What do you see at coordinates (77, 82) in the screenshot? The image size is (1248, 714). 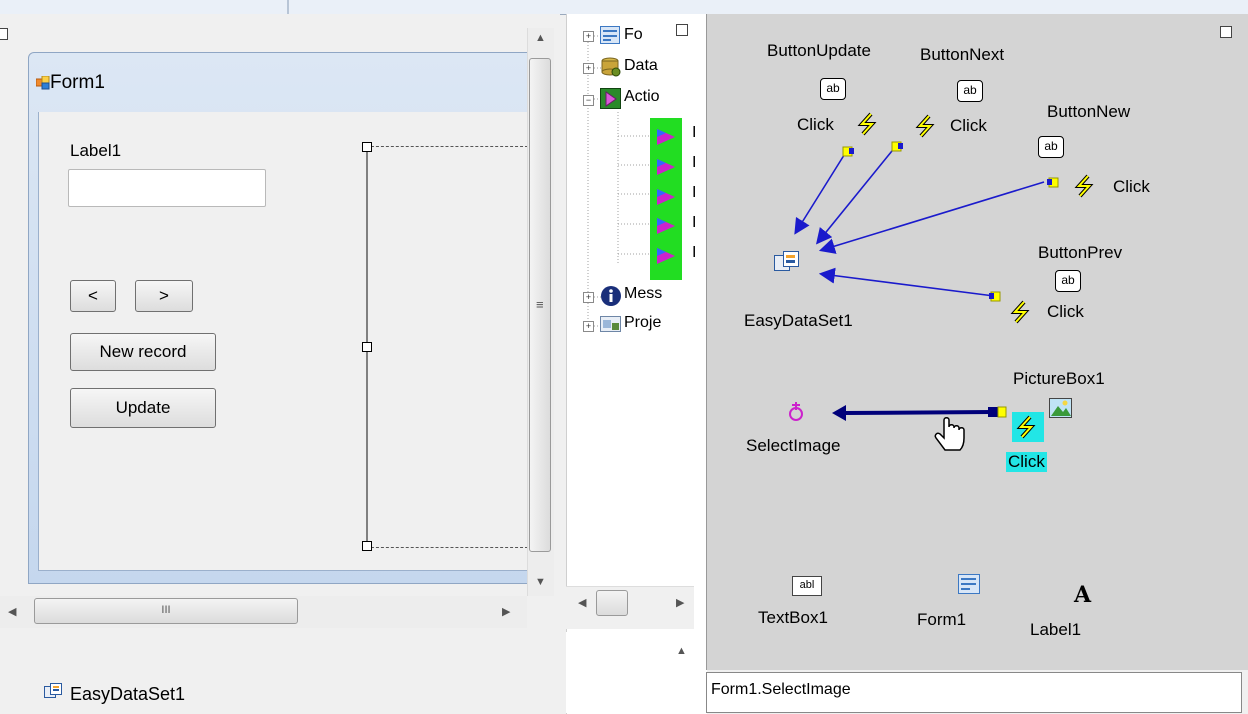 I see `form-title: Form1` at bounding box center [77, 82].